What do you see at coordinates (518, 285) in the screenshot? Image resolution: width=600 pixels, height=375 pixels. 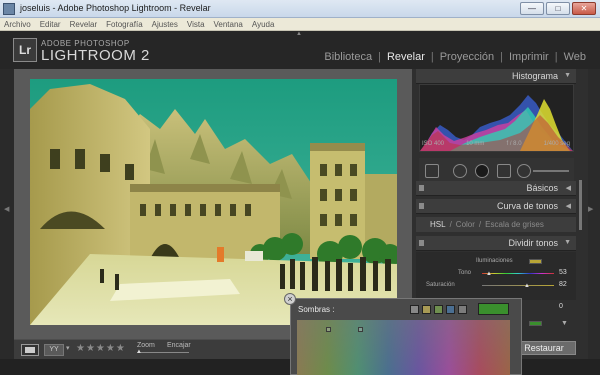 I see `saturation-slider-track` at bounding box center [518, 285].